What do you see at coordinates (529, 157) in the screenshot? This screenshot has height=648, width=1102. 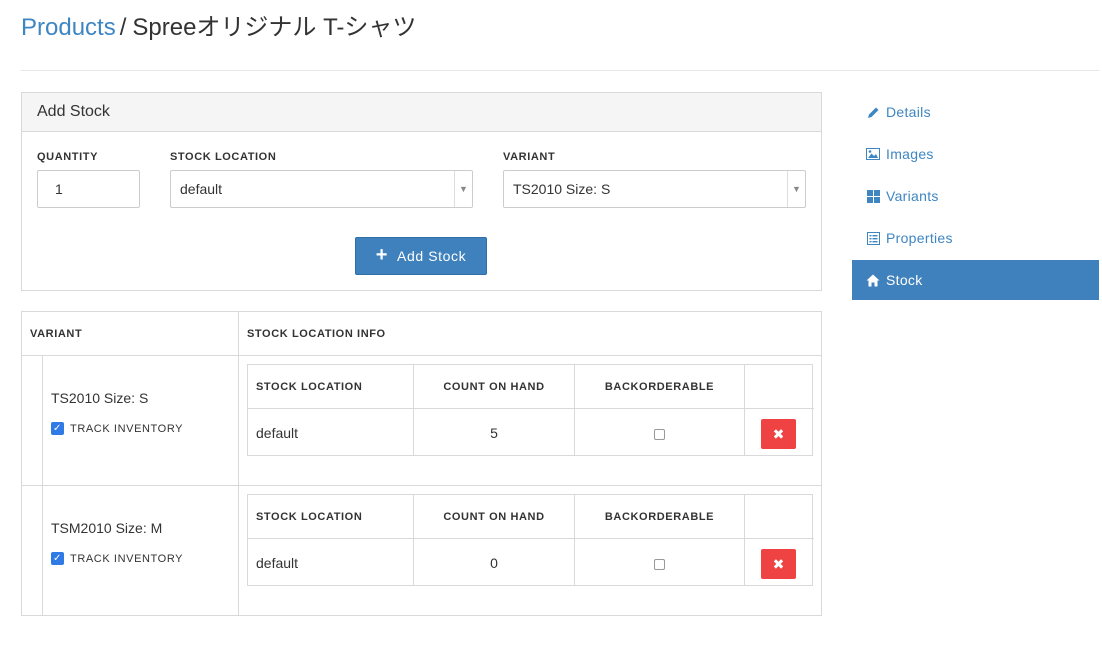 I see `variant-label: VARIANT` at bounding box center [529, 157].